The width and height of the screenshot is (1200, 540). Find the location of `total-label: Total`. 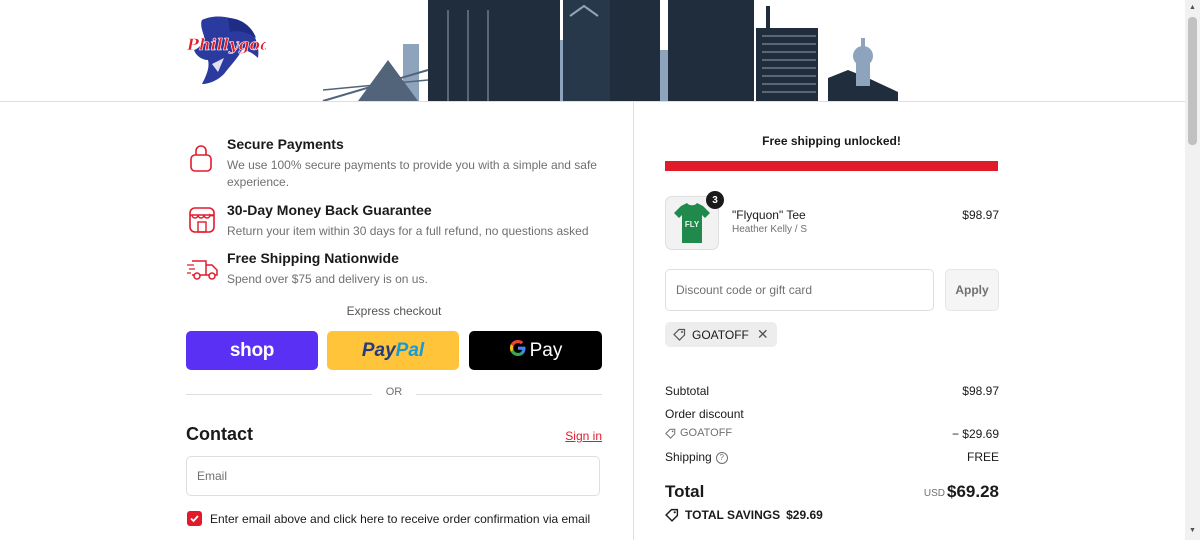

total-label: Total is located at coordinates (685, 491).